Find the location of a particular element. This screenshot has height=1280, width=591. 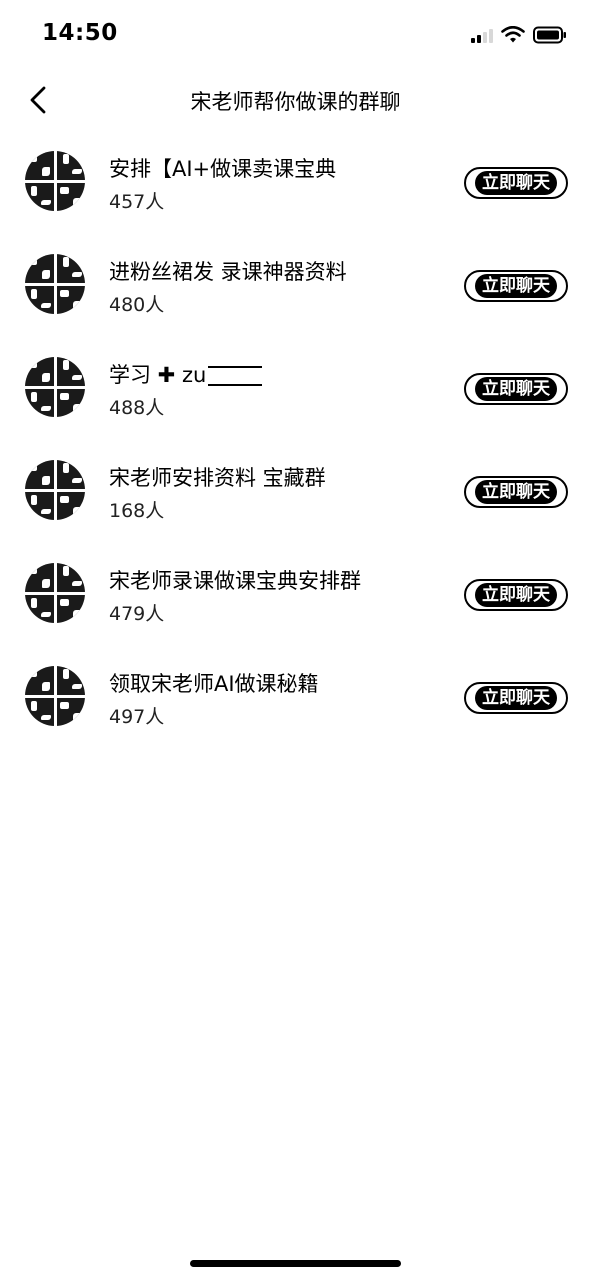

redacted-text is located at coordinates (235, 376).